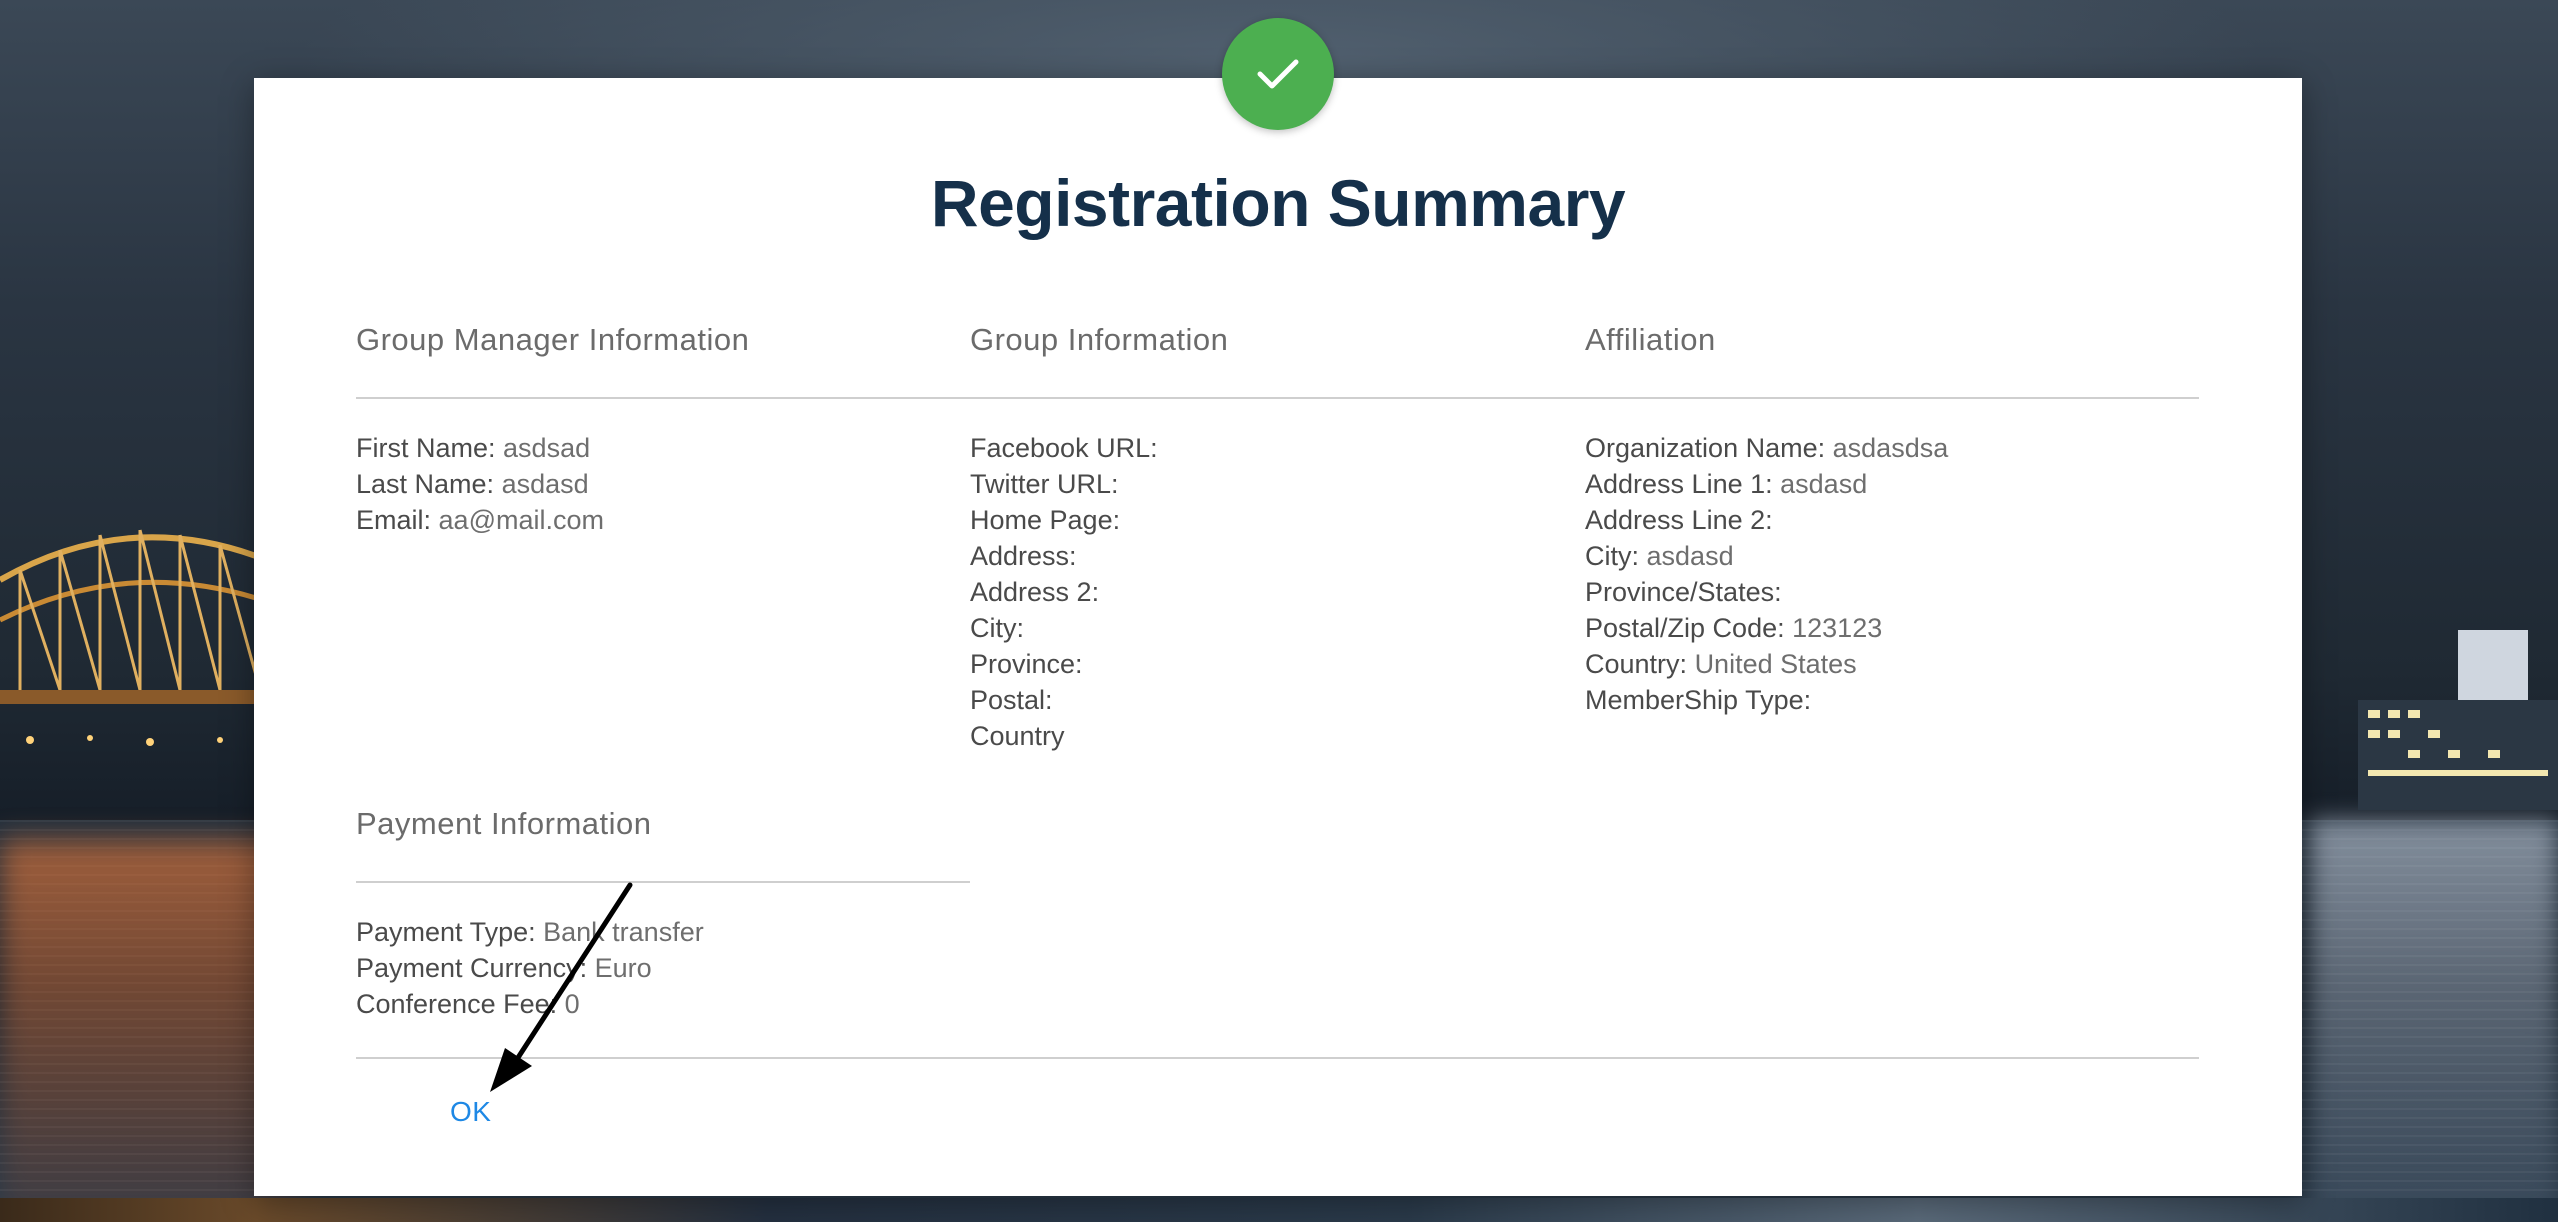  I want to click on bridge-illustration, so click(145, 637).